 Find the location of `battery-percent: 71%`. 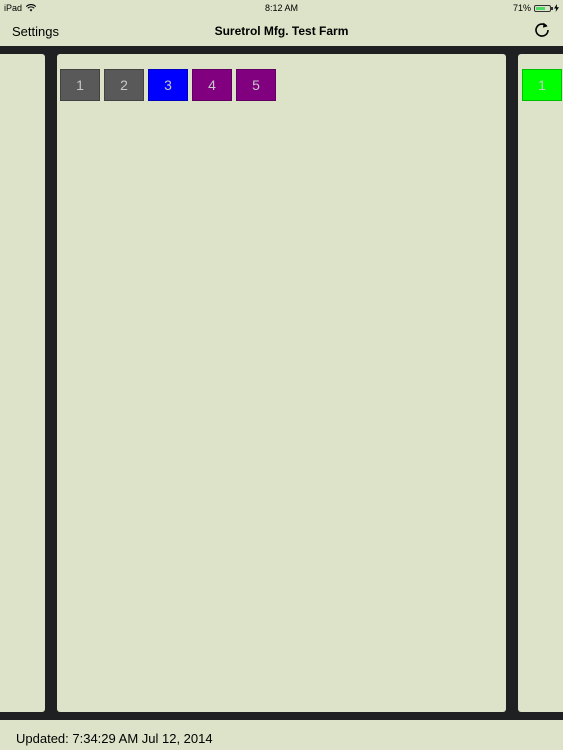

battery-percent: 71% is located at coordinates (521, 8).